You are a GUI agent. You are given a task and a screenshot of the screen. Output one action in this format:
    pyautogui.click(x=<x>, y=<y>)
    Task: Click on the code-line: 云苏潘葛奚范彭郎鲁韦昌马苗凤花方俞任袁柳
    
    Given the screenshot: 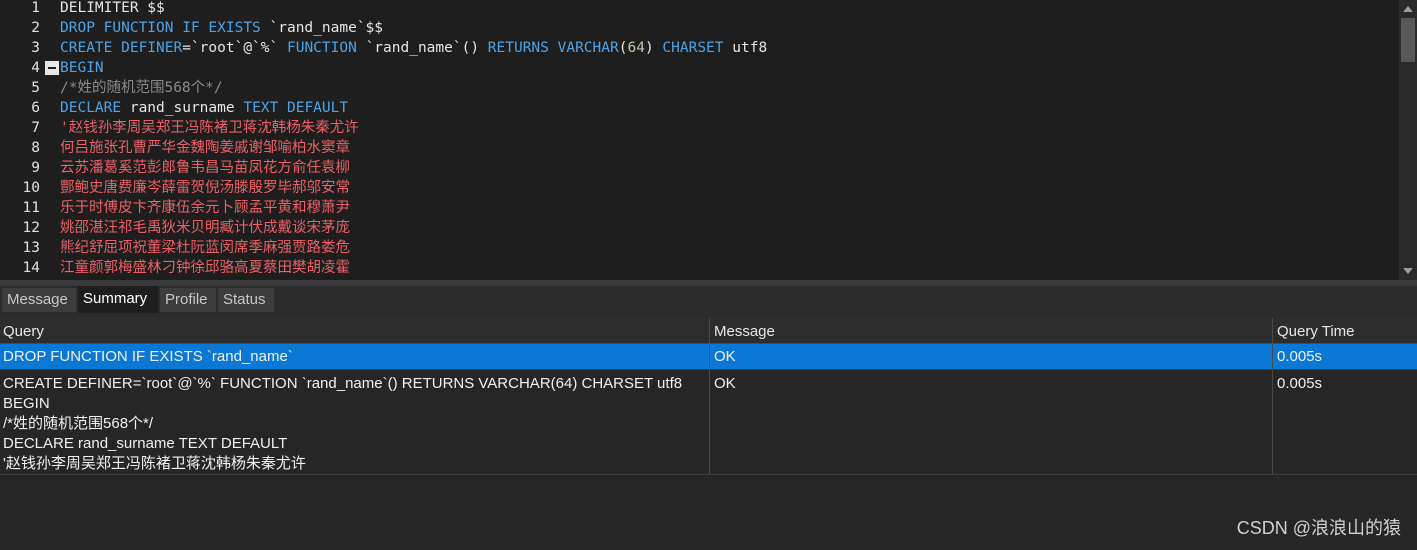 What is the action you would take?
    pyautogui.click(x=205, y=168)
    